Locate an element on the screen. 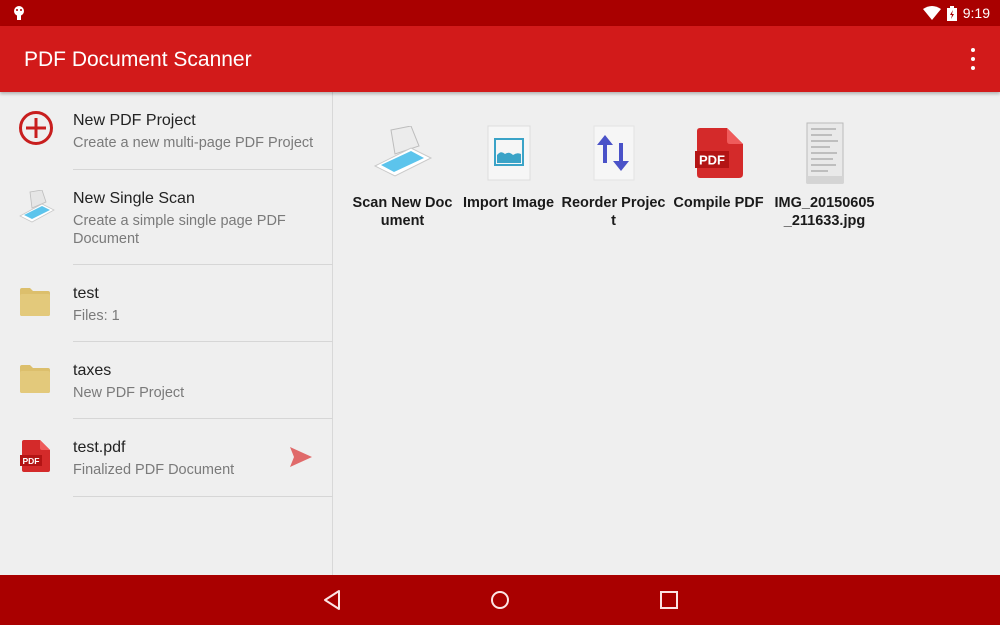 The image size is (1000, 625). item-title: taxes is located at coordinates (92, 370).